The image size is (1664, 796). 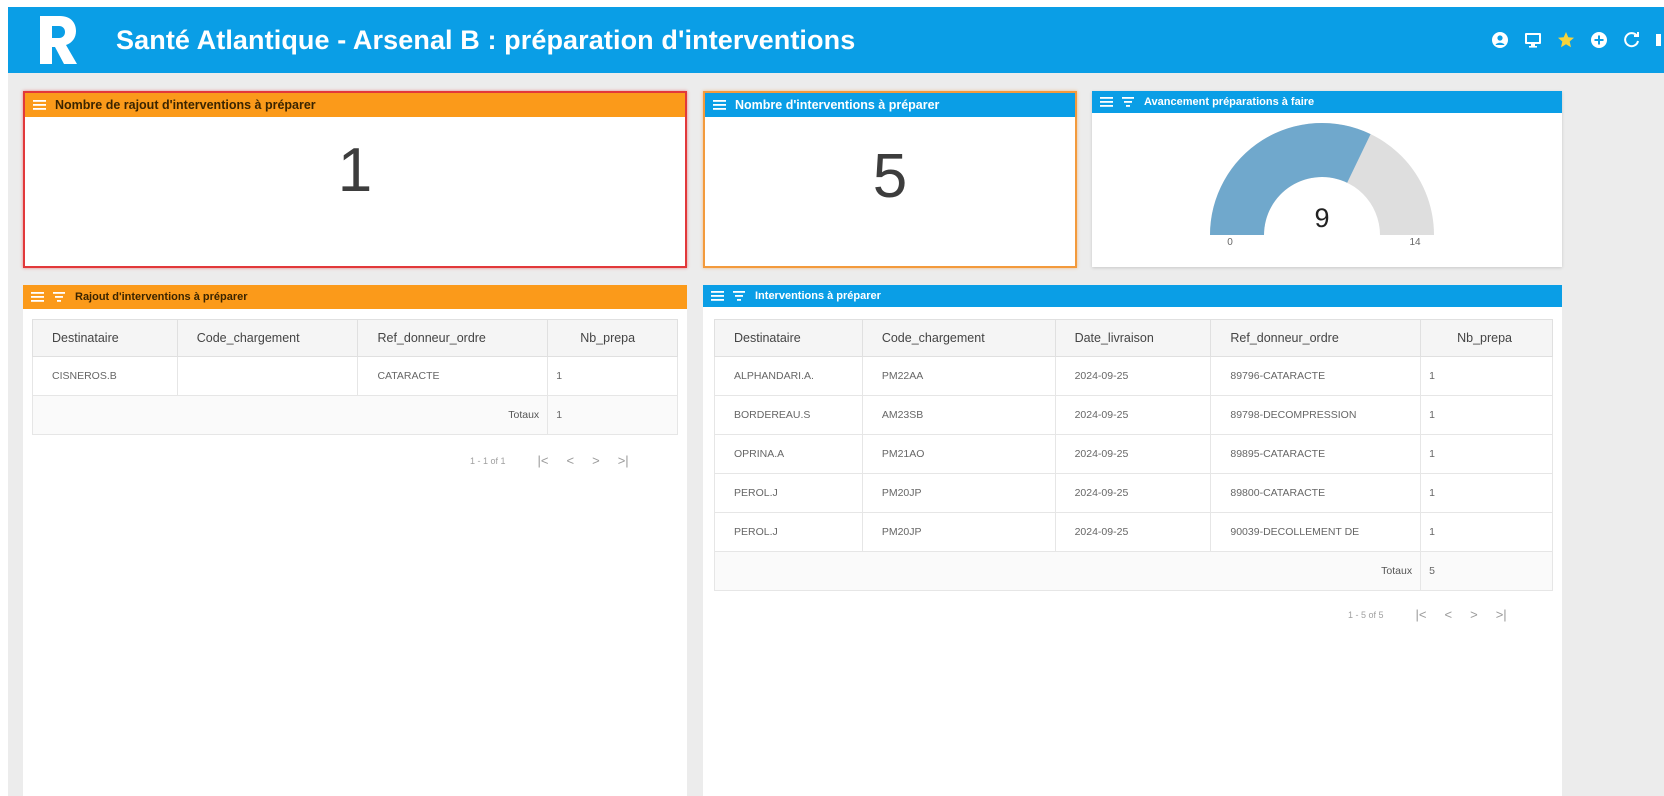 I want to click on gauge-fill, so click(x=1290, y=179).